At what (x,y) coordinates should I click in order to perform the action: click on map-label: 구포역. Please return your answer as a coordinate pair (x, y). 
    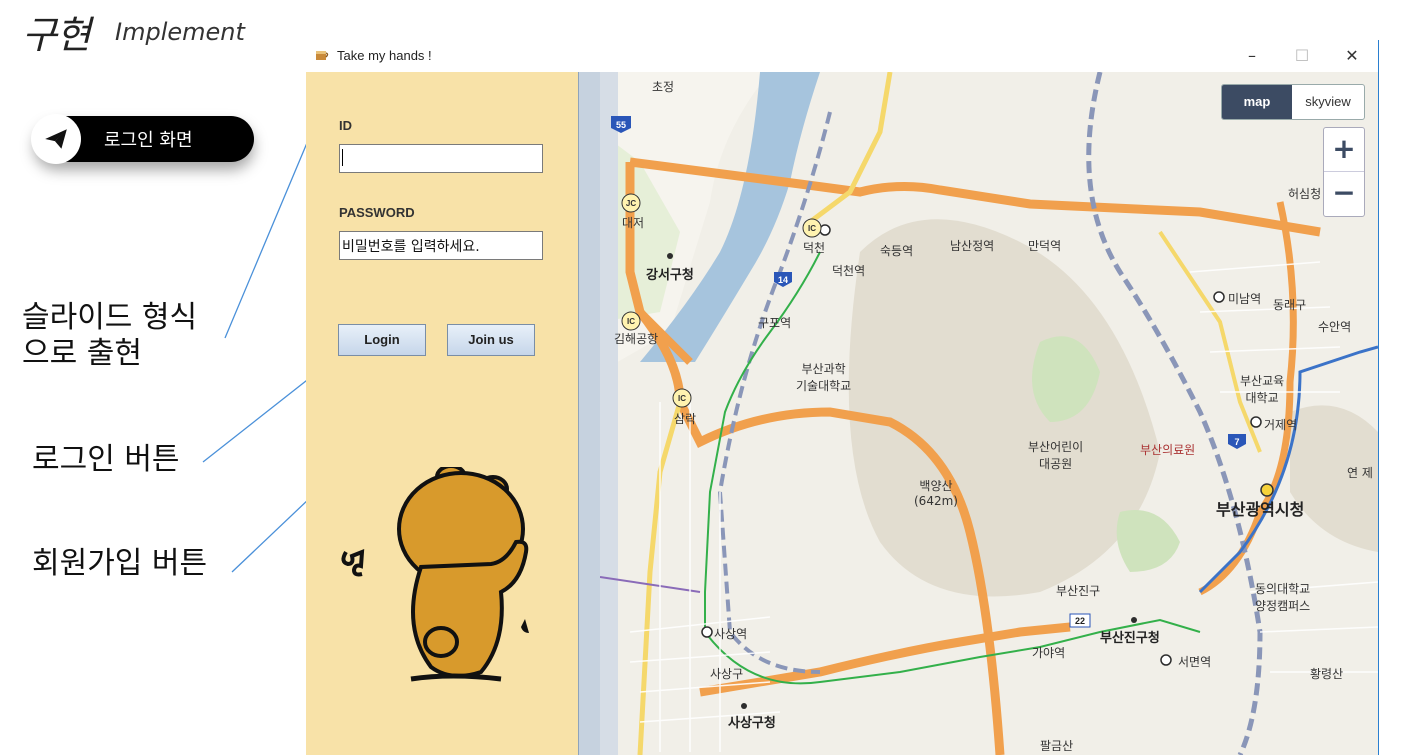
    Looking at the image, I should click on (775, 323).